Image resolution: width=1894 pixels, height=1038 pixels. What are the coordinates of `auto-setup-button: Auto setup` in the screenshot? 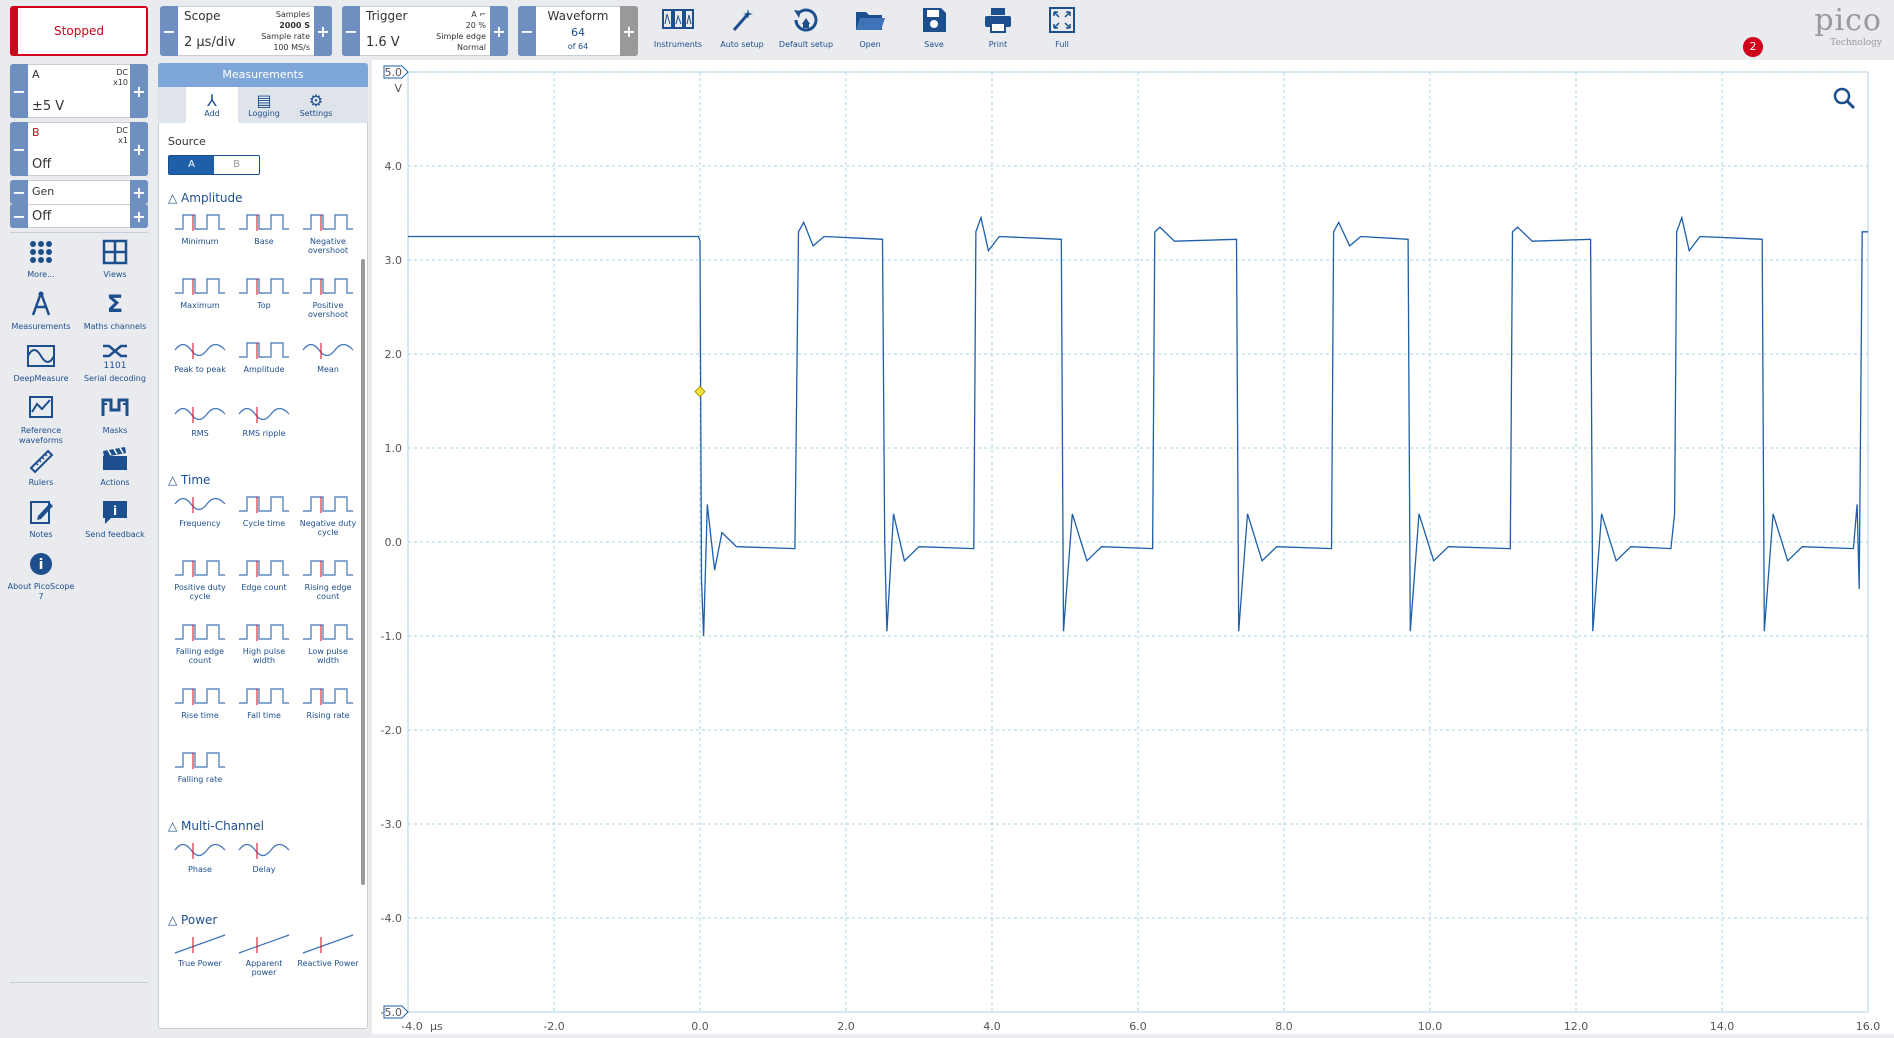 It's located at (742, 27).